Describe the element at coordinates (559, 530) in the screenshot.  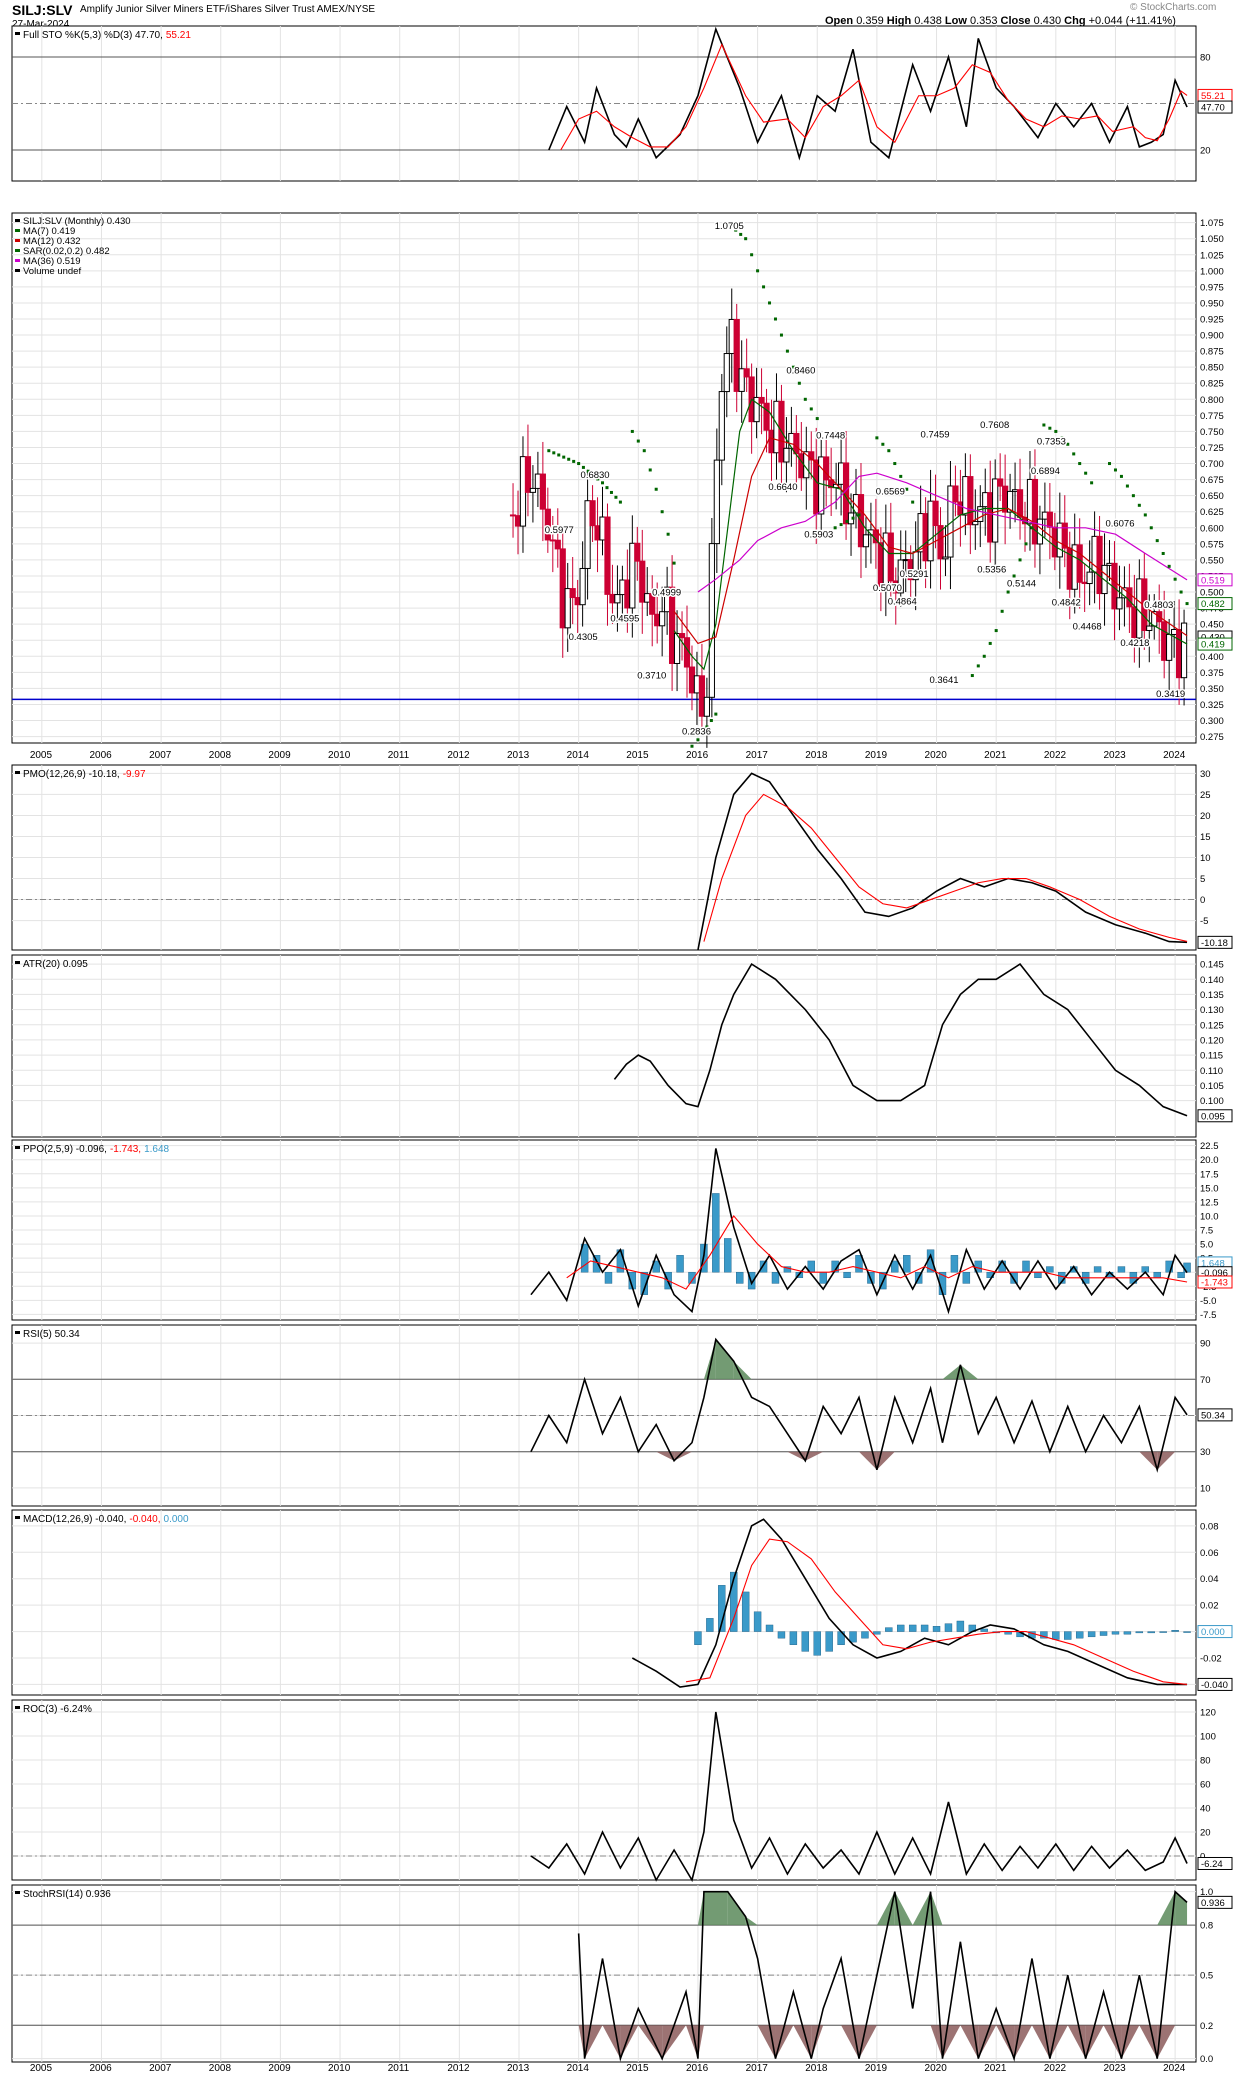
I see `price-annotation: 0.5977` at that location.